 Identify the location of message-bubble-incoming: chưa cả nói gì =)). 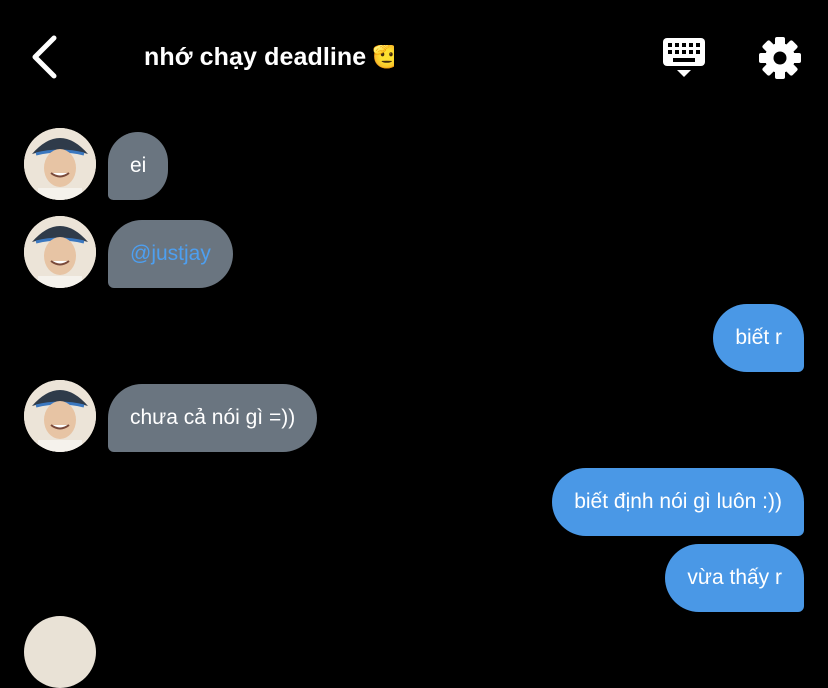
(213, 418).